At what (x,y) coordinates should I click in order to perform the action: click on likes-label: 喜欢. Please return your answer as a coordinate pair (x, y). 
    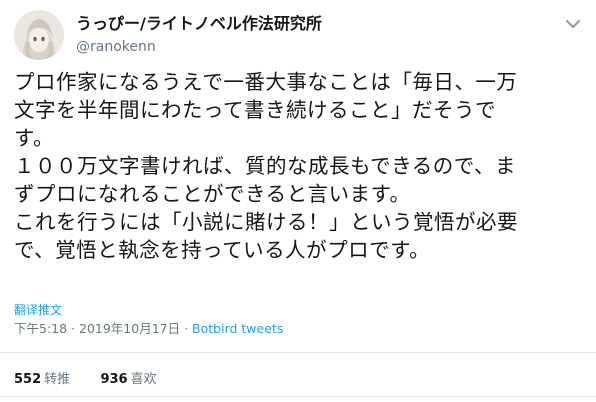
    Looking at the image, I should click on (143, 379).